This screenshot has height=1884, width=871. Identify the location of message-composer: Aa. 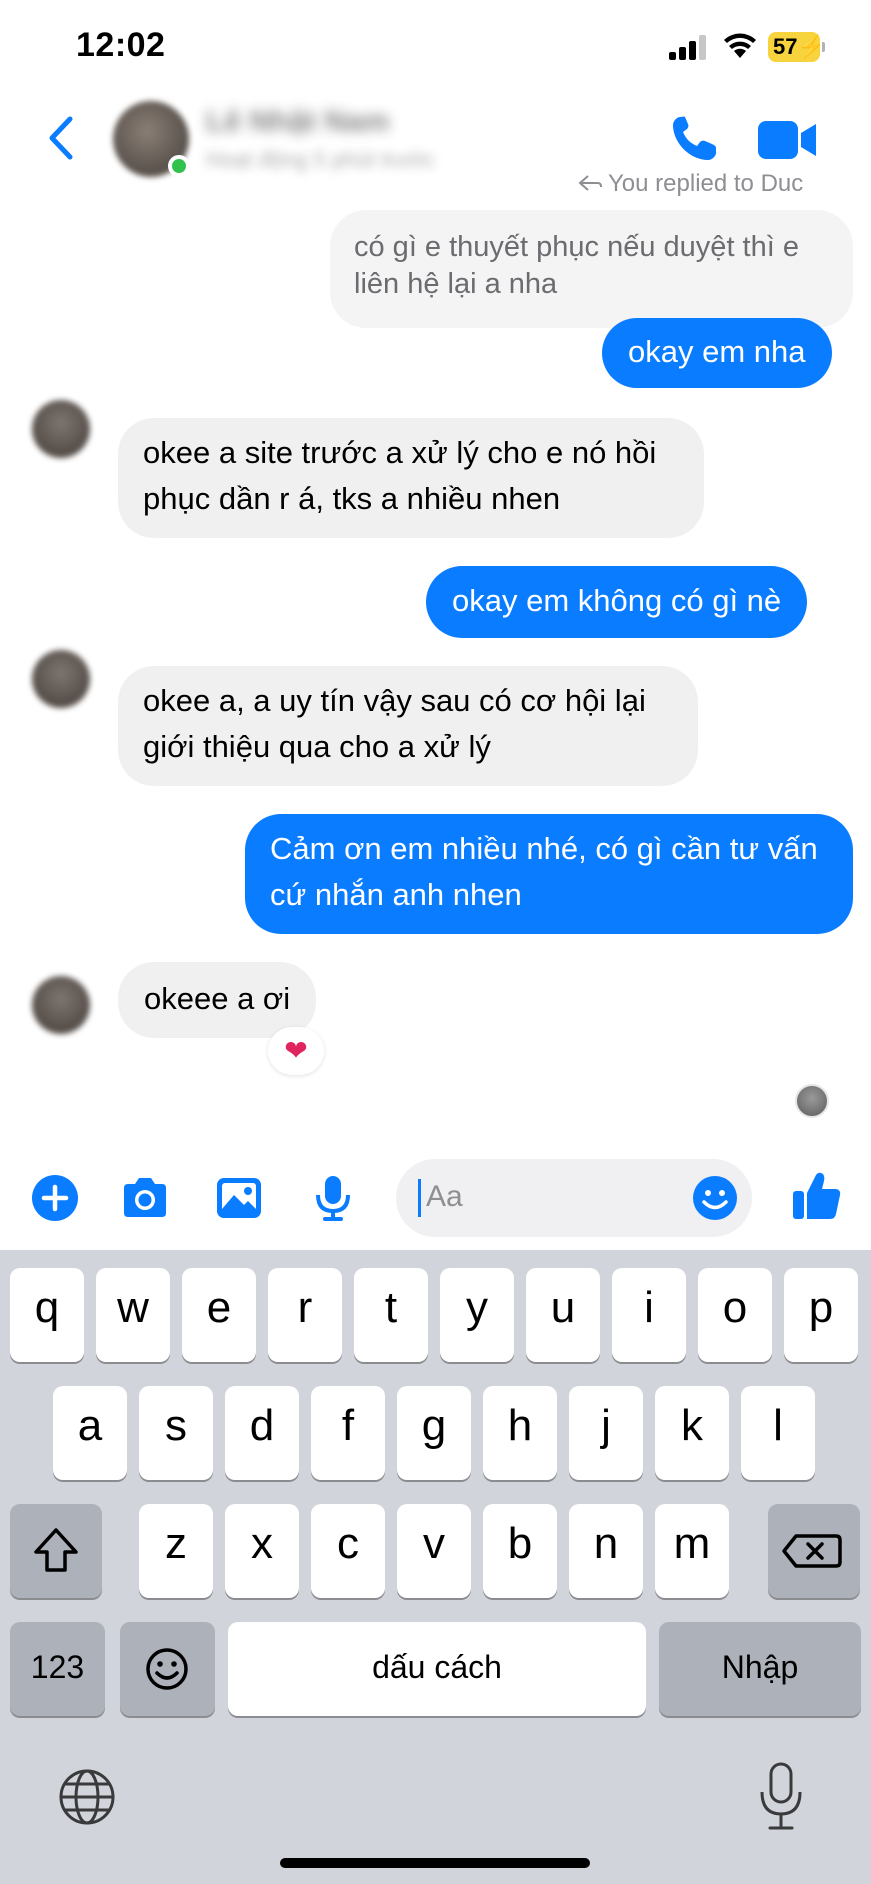
(435, 1202).